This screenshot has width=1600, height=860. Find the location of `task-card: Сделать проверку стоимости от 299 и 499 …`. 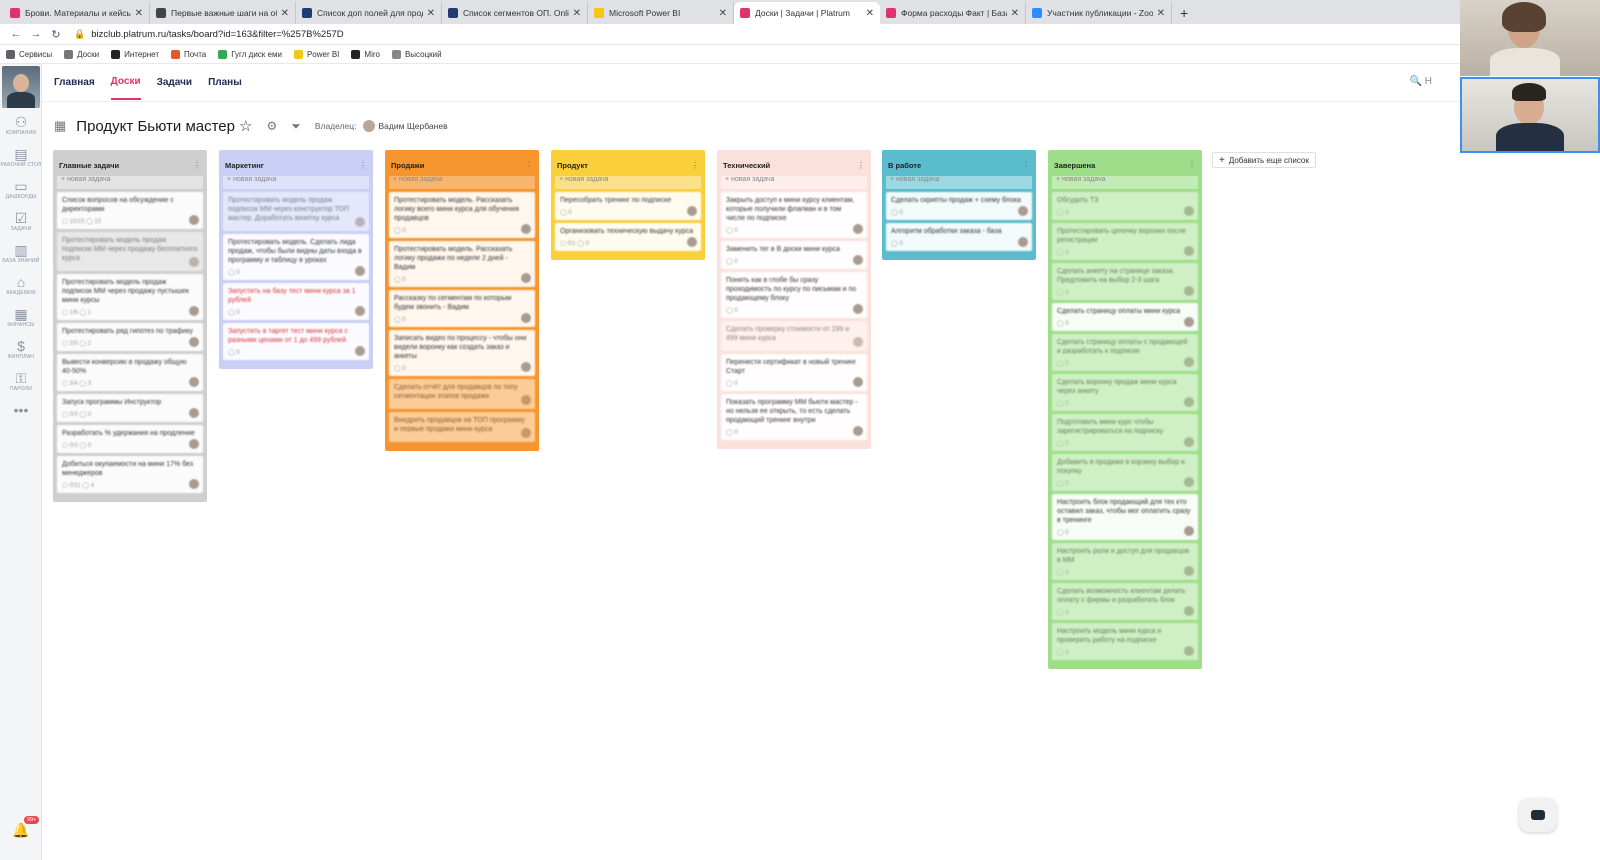

task-card: Сделать проверку стоимости от 299 и 499 … is located at coordinates (794, 336).